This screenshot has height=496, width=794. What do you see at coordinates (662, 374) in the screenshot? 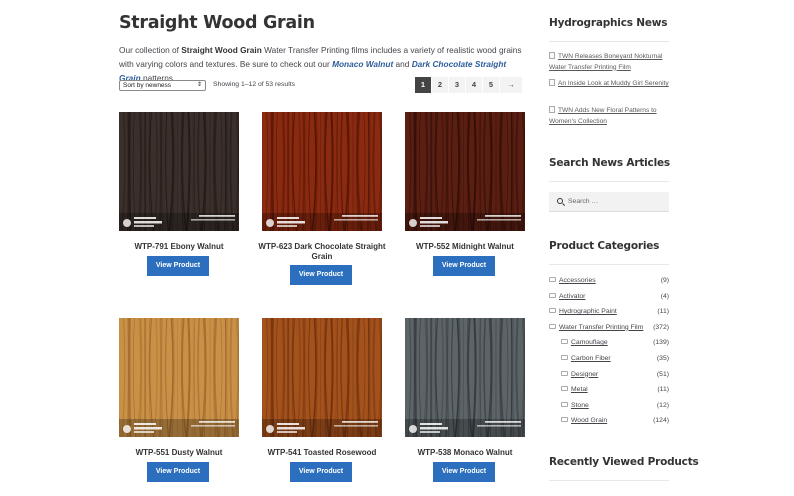
I see `category-count: (51)` at bounding box center [662, 374].